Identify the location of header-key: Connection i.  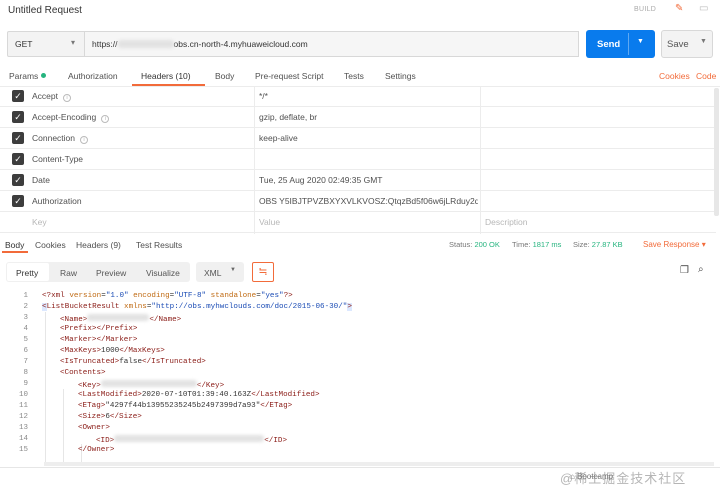
(60, 138).